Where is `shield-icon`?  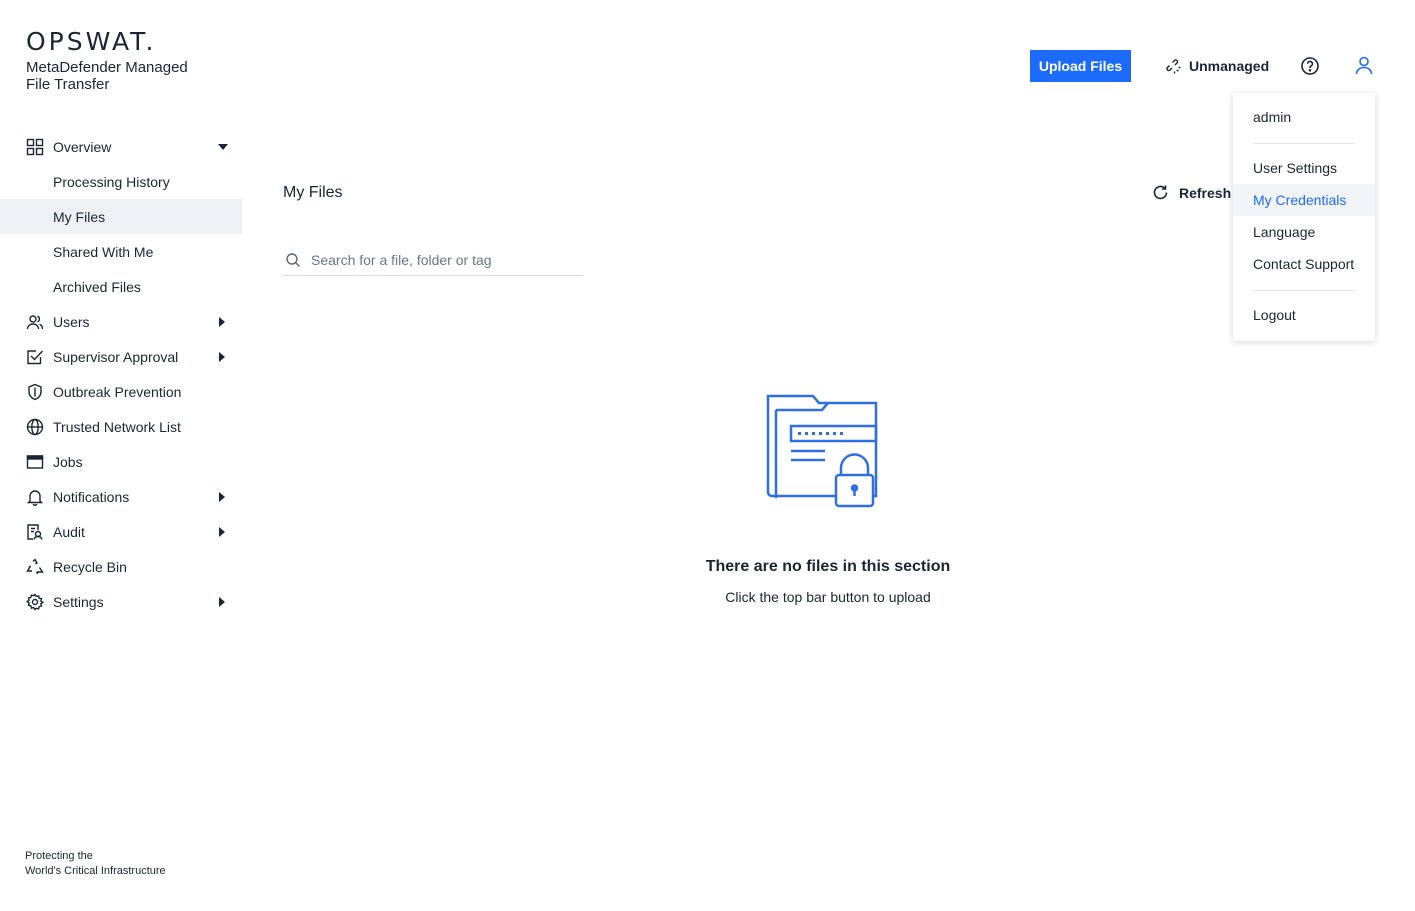
shield-icon is located at coordinates (35, 392).